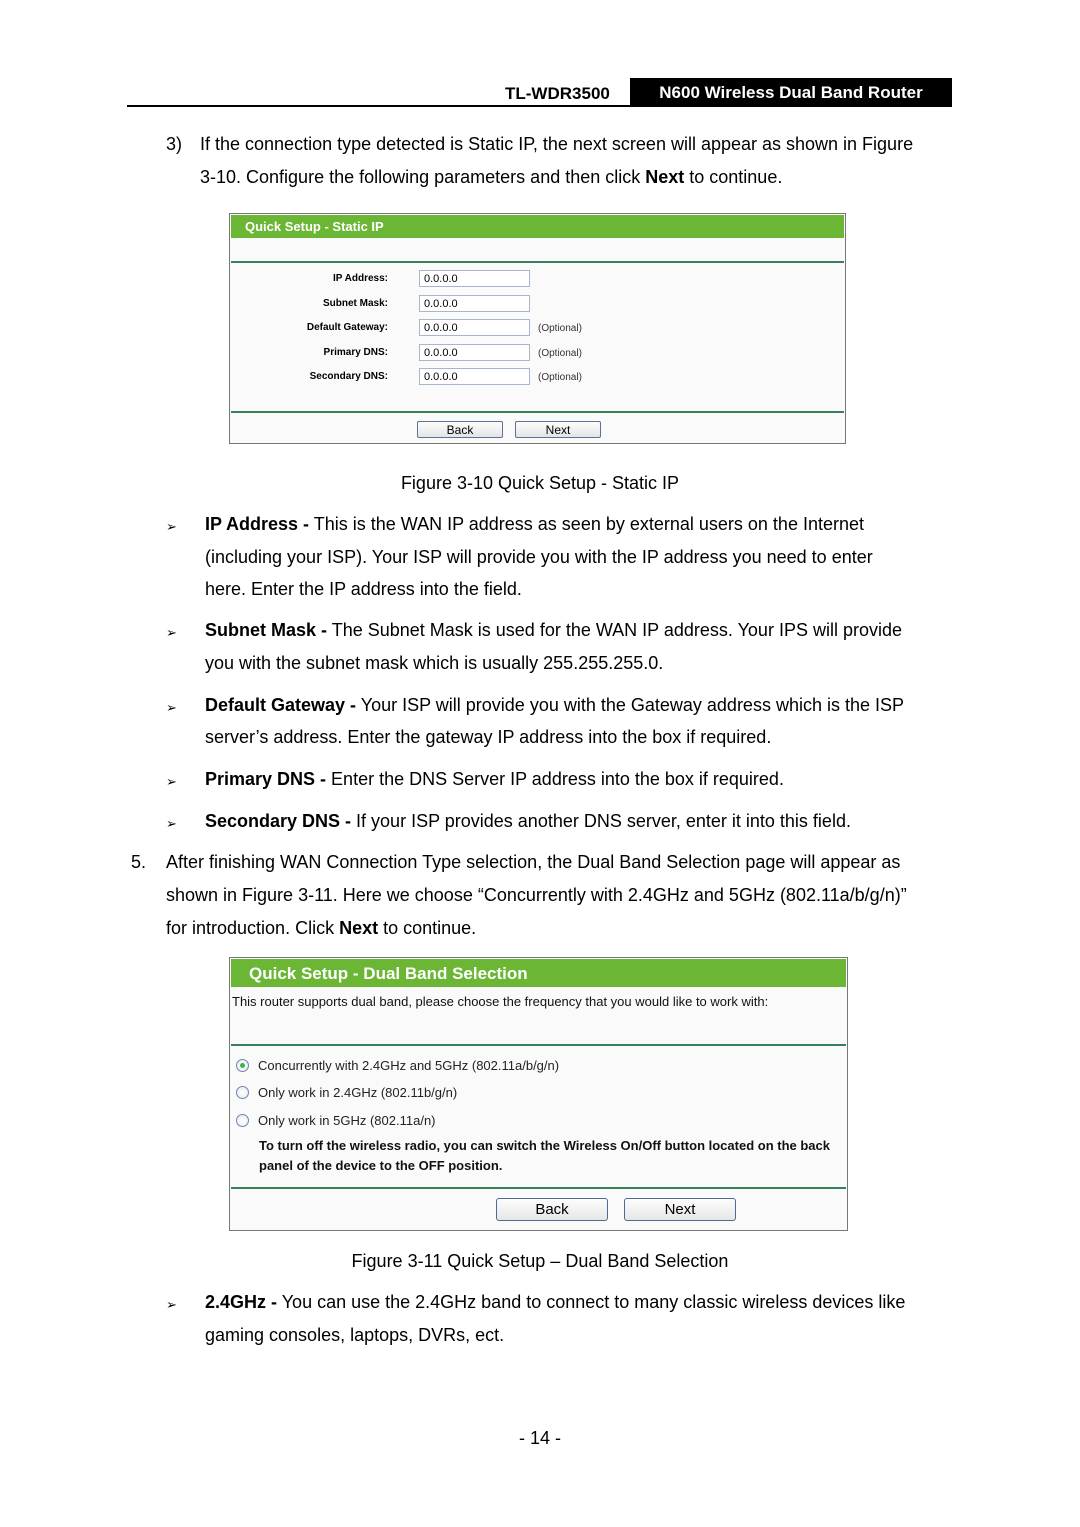 The image size is (1080, 1527). I want to click on secondary-dns-input, so click(474, 376).